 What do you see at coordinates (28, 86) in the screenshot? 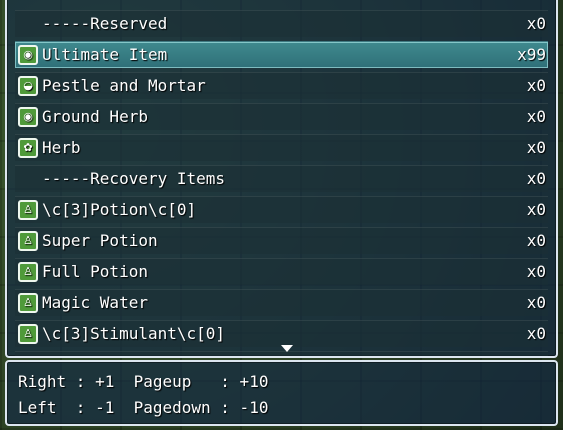
I see `pestle-and-mortar-icon: ◒` at bounding box center [28, 86].